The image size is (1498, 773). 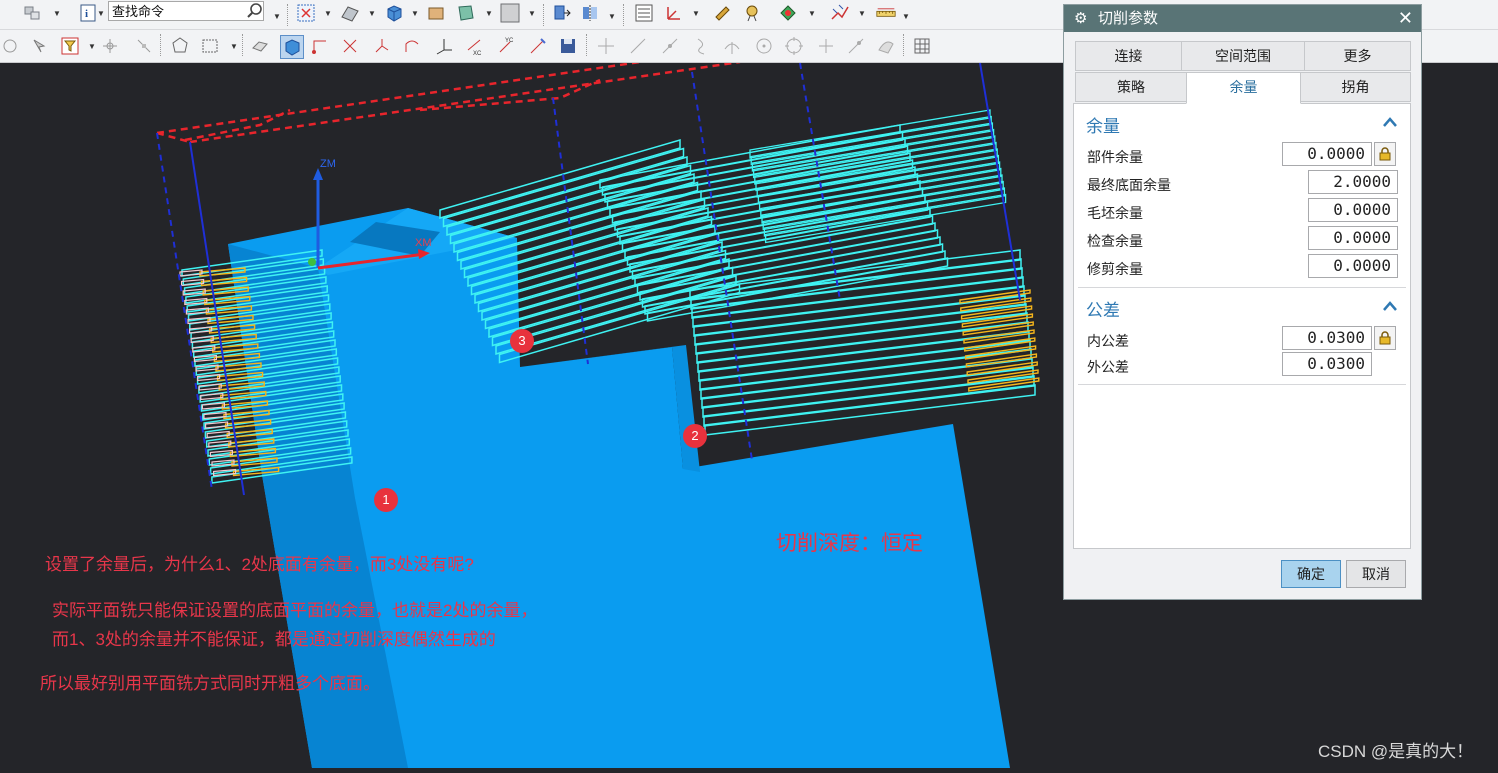 I want to click on section-tolerance-header: 公差, so click(x=1103, y=308).